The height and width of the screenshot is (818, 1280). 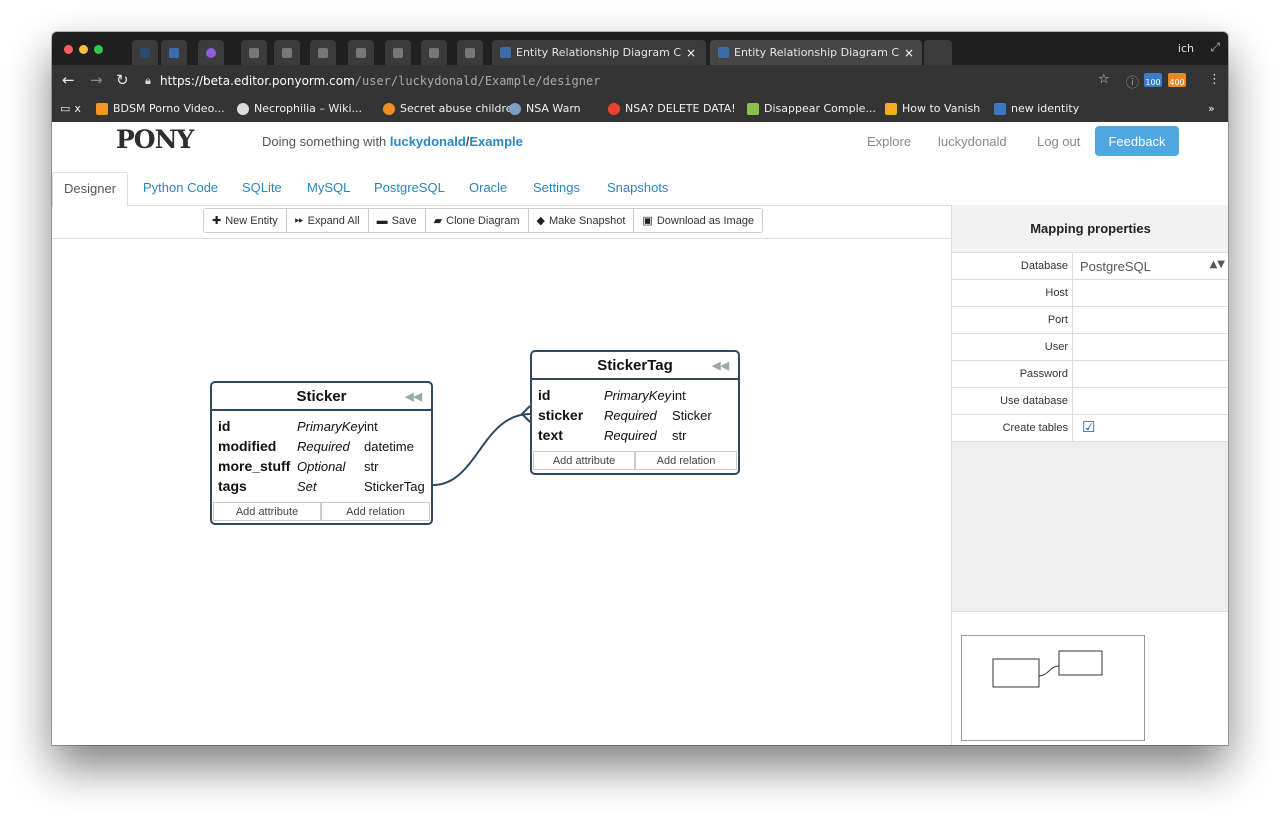 I want to click on property-row-port: Port, so click(x=1090, y=320).